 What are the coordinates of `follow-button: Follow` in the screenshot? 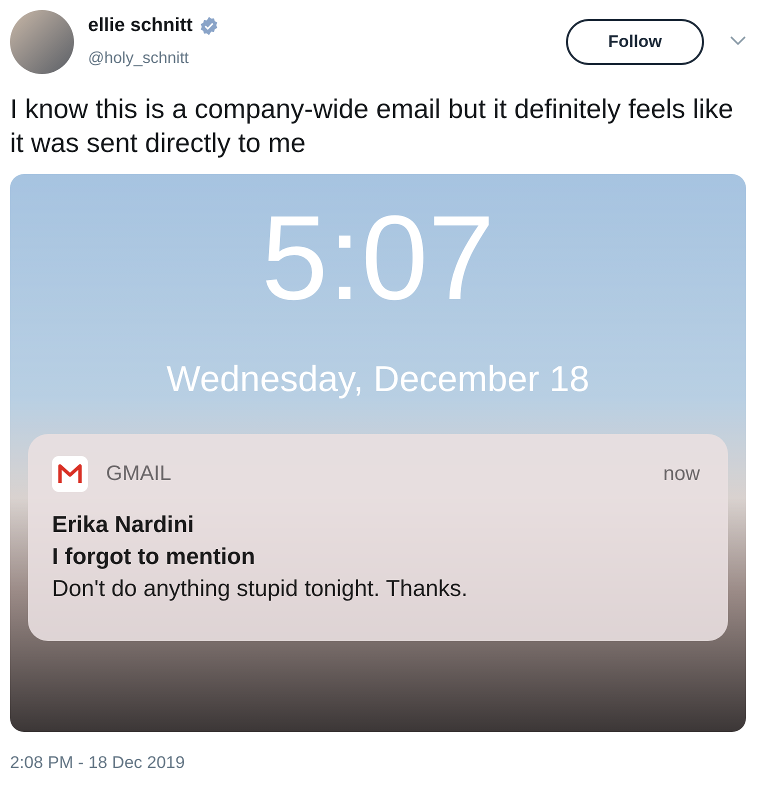 It's located at (635, 42).